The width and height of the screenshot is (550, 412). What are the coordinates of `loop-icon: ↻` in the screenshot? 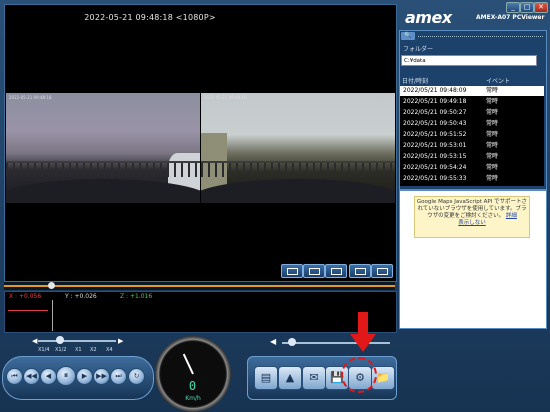 It's located at (136, 376).